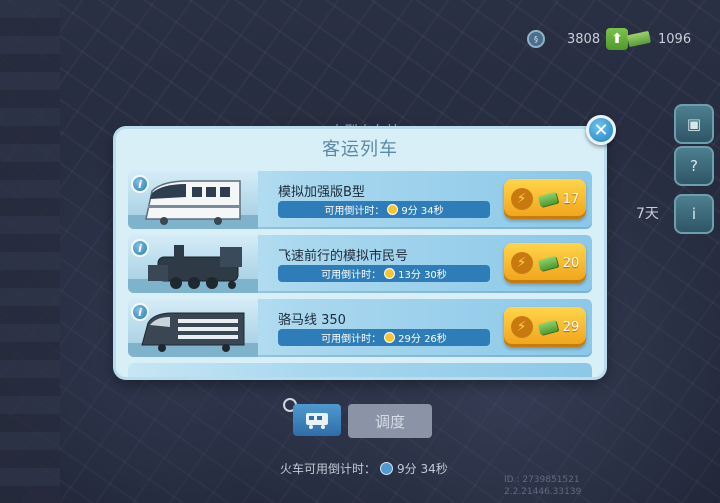 This screenshot has height=503, width=720. What do you see at coordinates (30, 251) in the screenshot?
I see `city-road` at bounding box center [30, 251].